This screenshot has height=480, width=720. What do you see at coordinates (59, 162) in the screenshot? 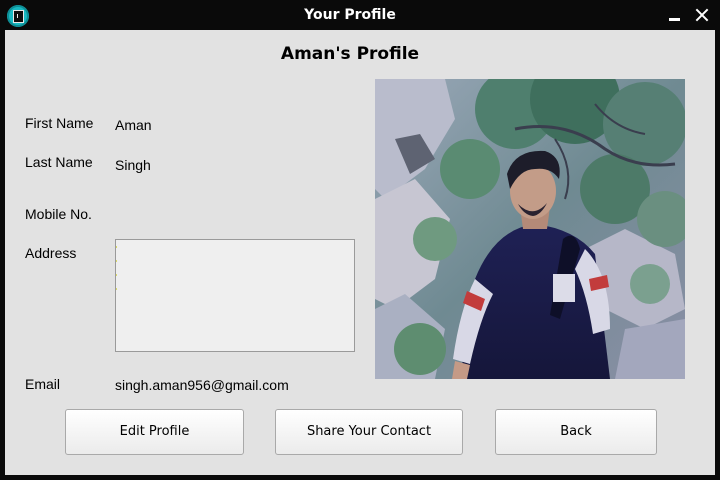
I see `last-name-label: Last Name` at bounding box center [59, 162].